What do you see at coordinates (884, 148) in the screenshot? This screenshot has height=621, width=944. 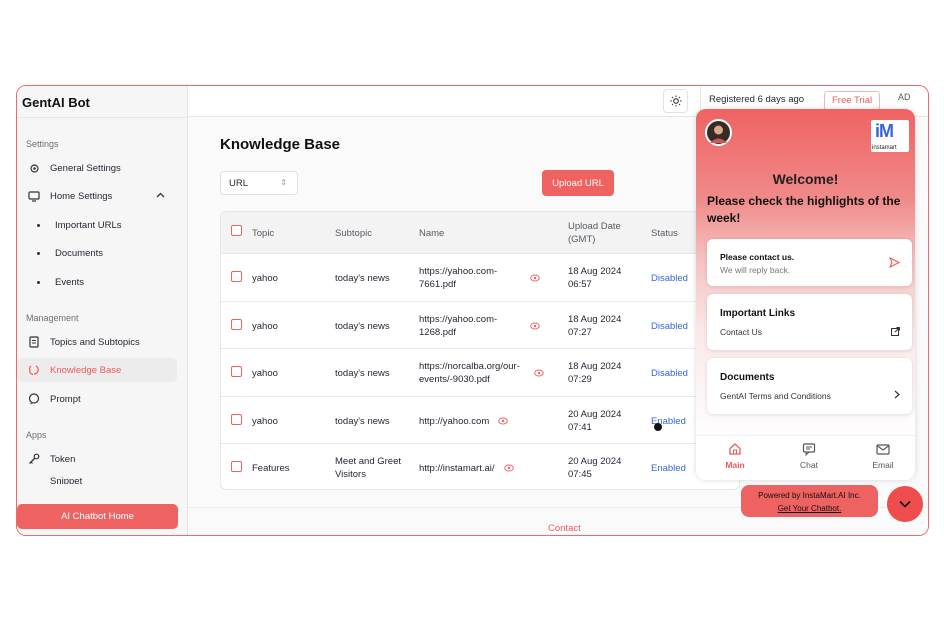 I see `logo-text: instamart` at bounding box center [884, 148].